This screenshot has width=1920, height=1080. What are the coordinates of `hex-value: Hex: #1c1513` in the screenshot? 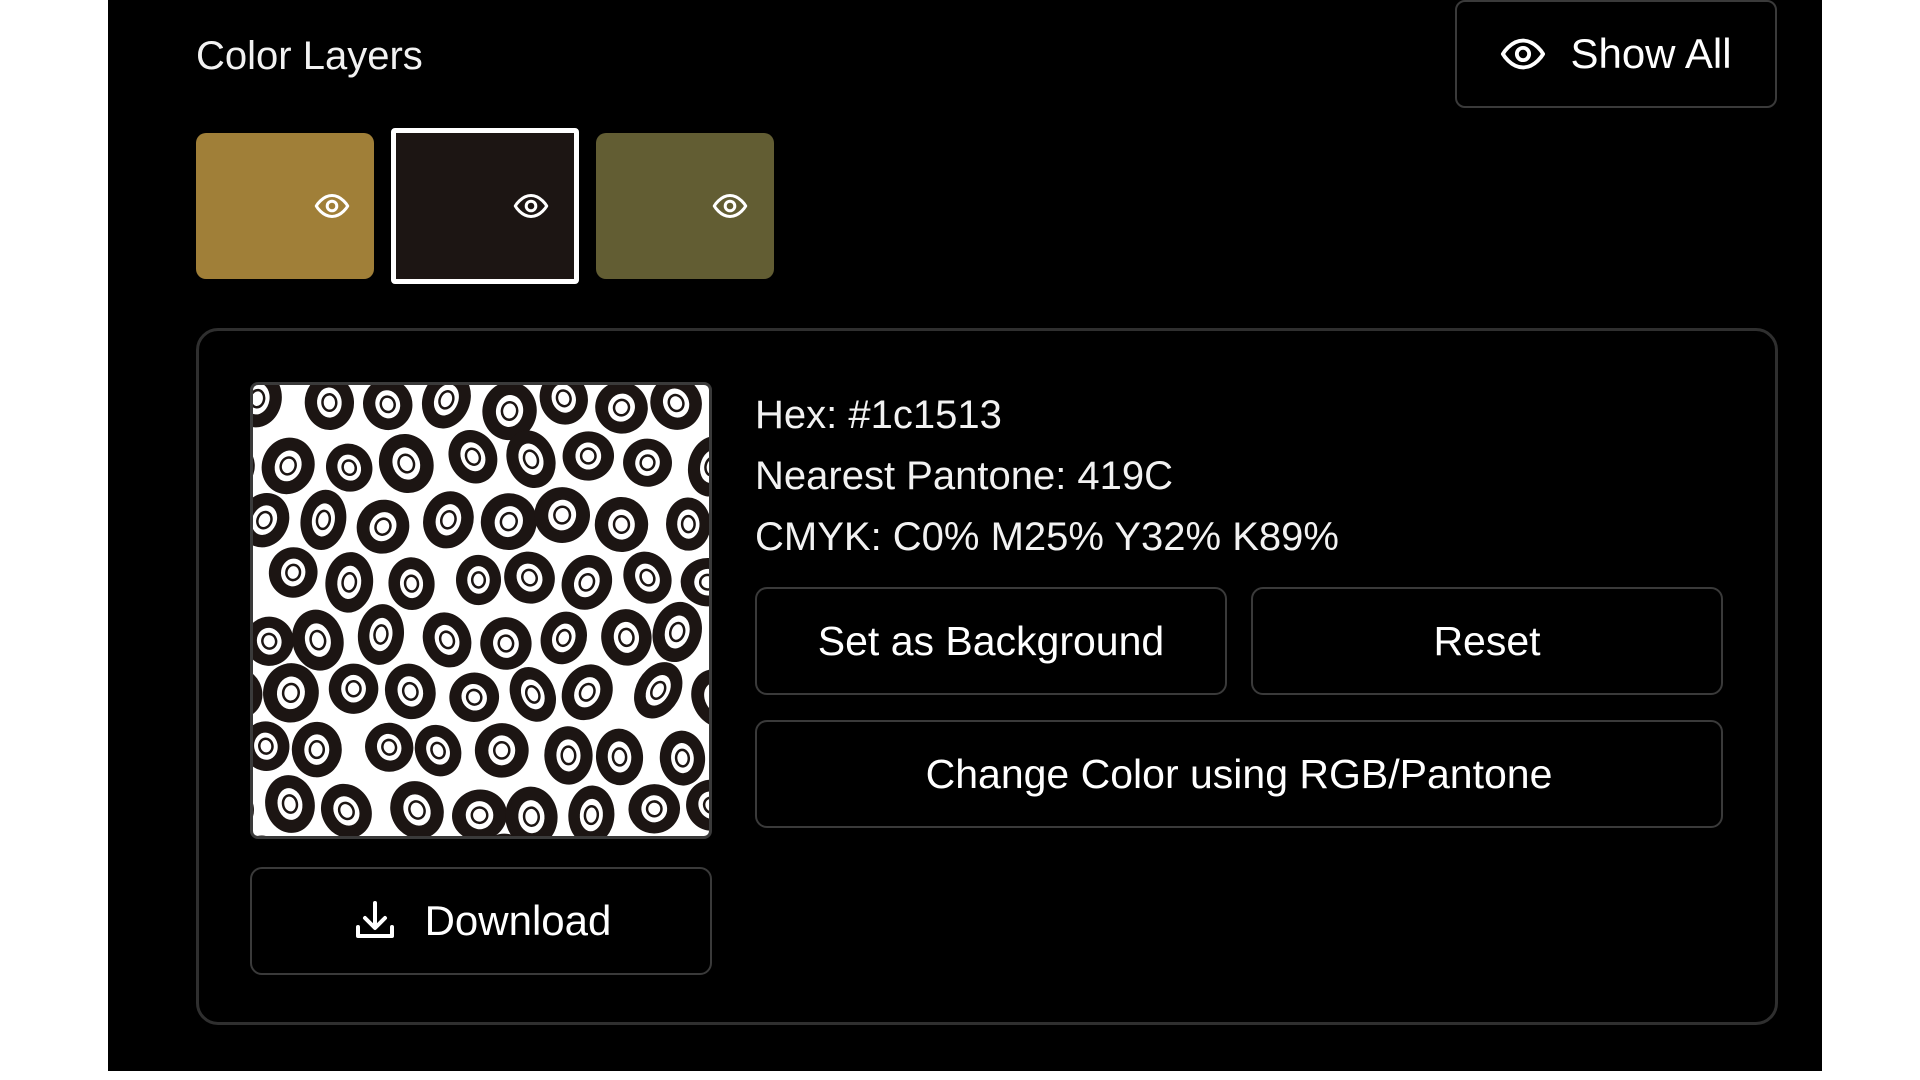 It's located at (878, 415).